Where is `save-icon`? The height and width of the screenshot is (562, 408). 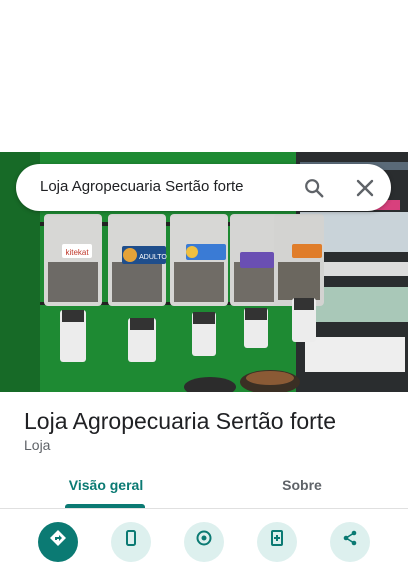
save-icon is located at coordinates (277, 538).